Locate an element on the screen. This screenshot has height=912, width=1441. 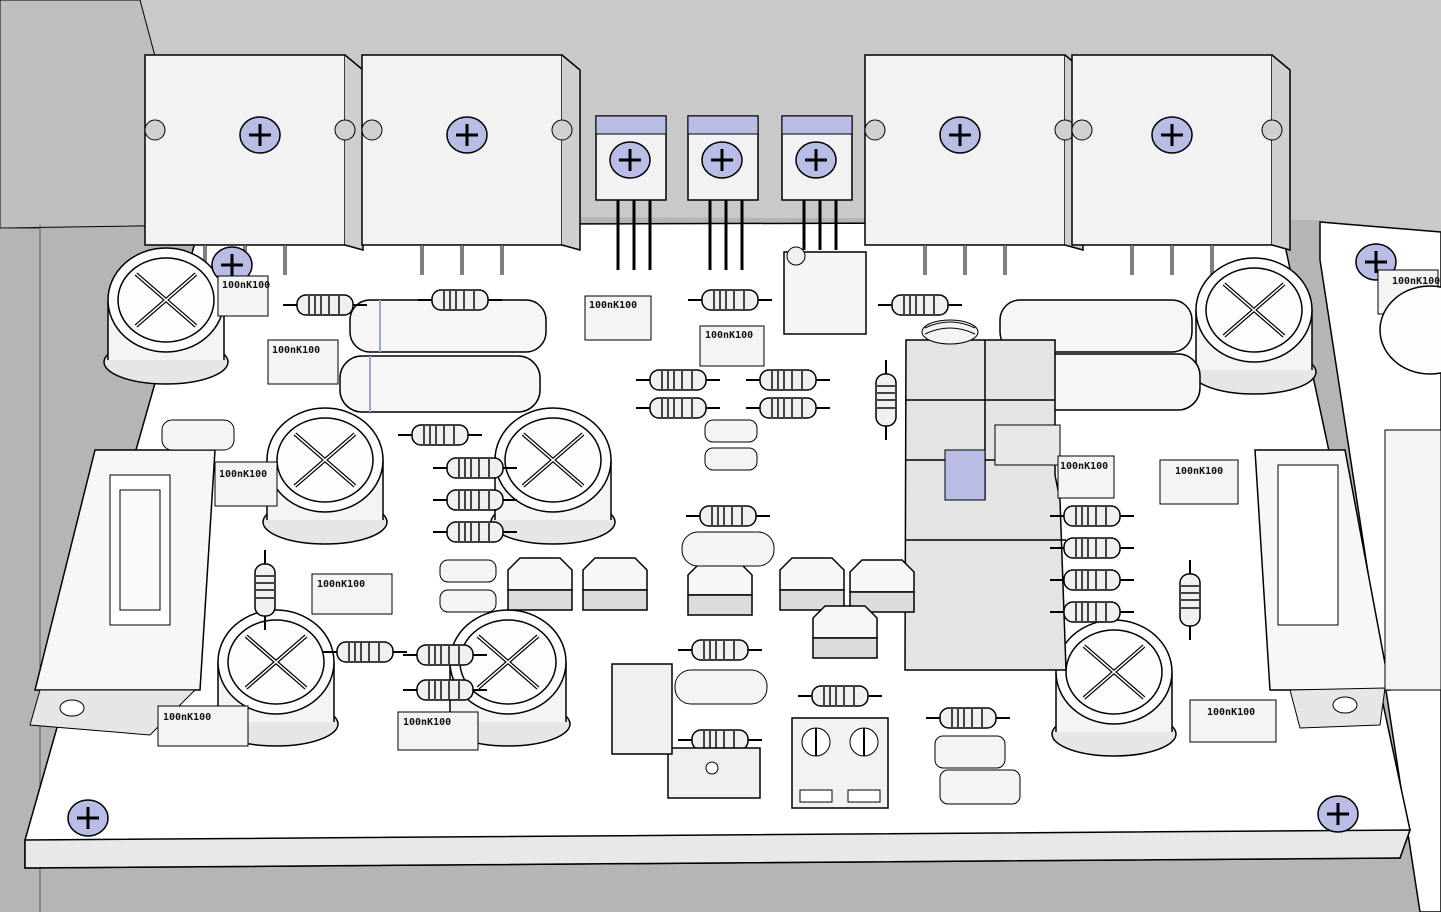
inductor-coil is located at coordinates (950, 332).